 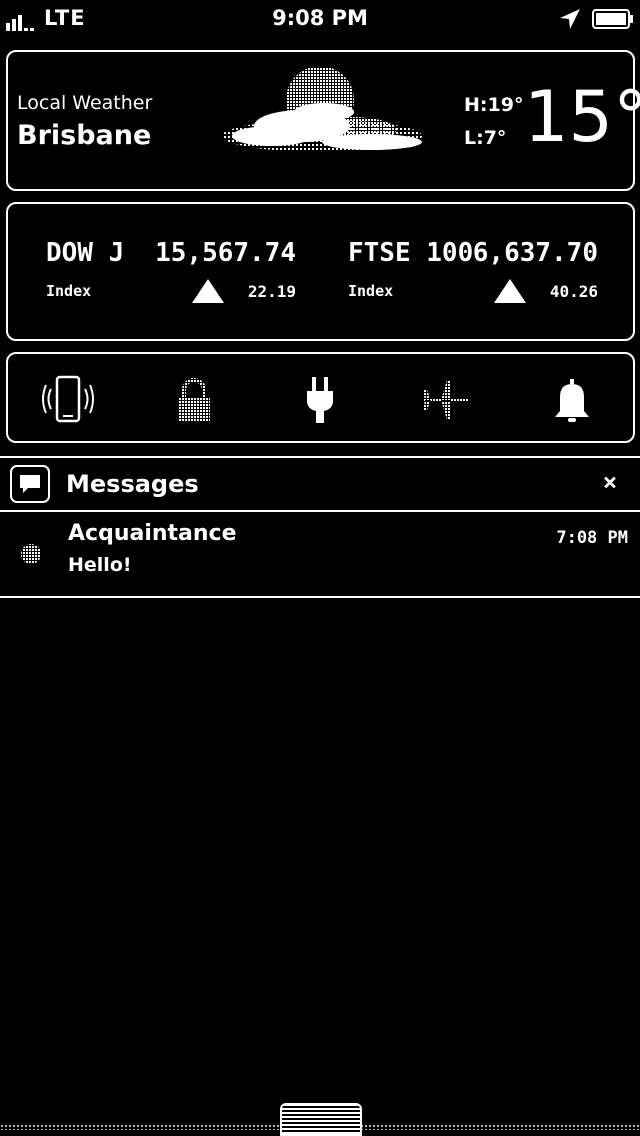 I want to click on power-toggle, so click(x=320, y=400).